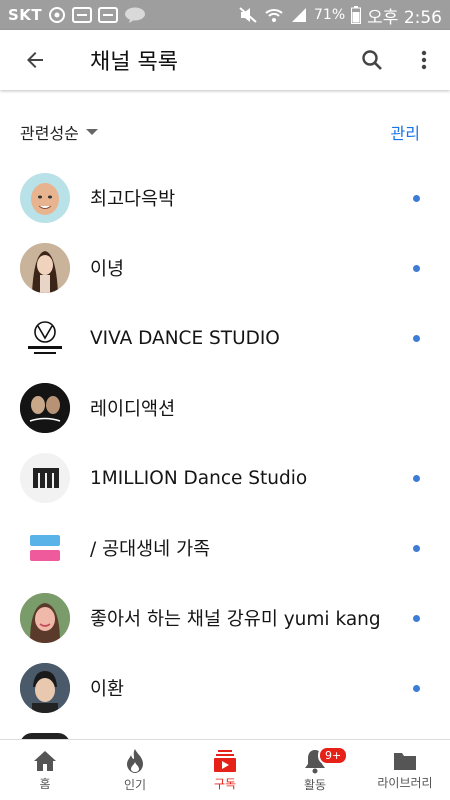  What do you see at coordinates (225, 15) in the screenshot?
I see `status-bar: SKT 71% 오후 2:56` at bounding box center [225, 15].